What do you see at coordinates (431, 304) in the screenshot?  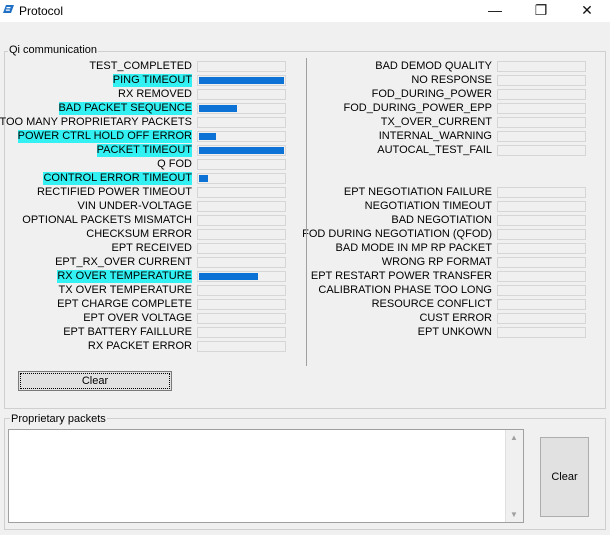 I see `status-label: RESOURCE CONFLICT` at bounding box center [431, 304].